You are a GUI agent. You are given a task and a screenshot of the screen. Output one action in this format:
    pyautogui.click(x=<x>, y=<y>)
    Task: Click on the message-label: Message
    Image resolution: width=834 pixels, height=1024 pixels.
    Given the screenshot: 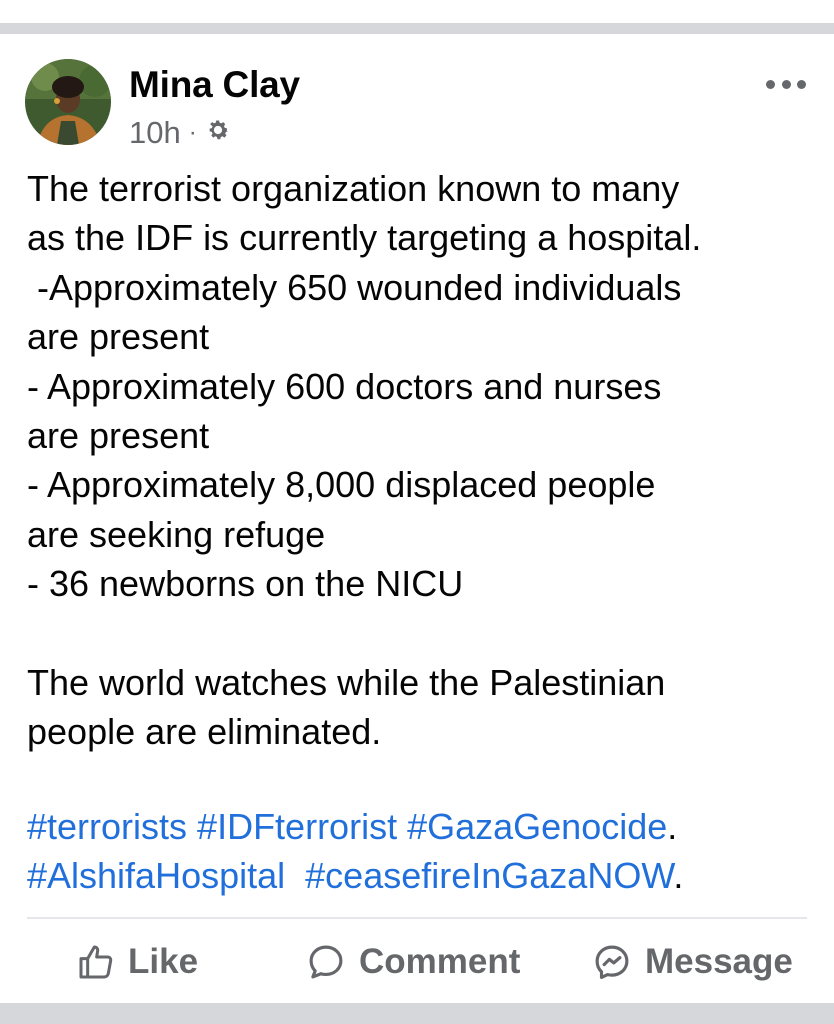 What is the action you would take?
    pyautogui.click(x=719, y=961)
    